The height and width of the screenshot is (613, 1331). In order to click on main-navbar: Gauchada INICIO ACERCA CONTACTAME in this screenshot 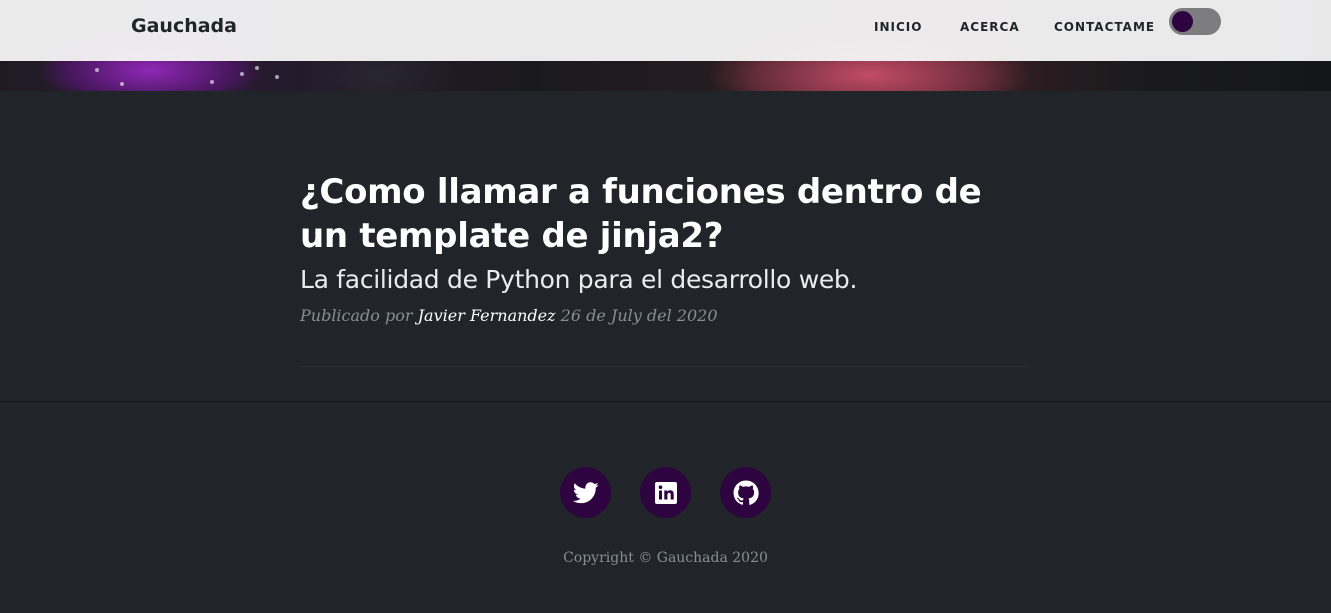, I will do `click(665, 30)`.